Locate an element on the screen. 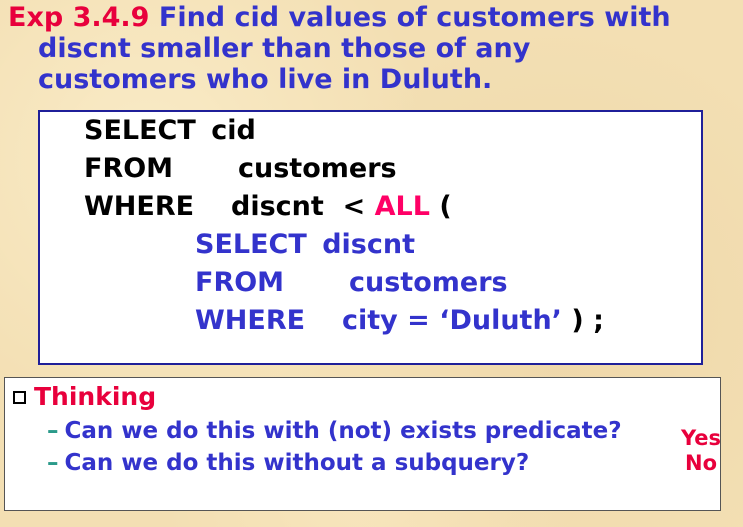 The height and width of the screenshot is (527, 743). sql-where-expression: discnt < is located at coordinates (303, 206).